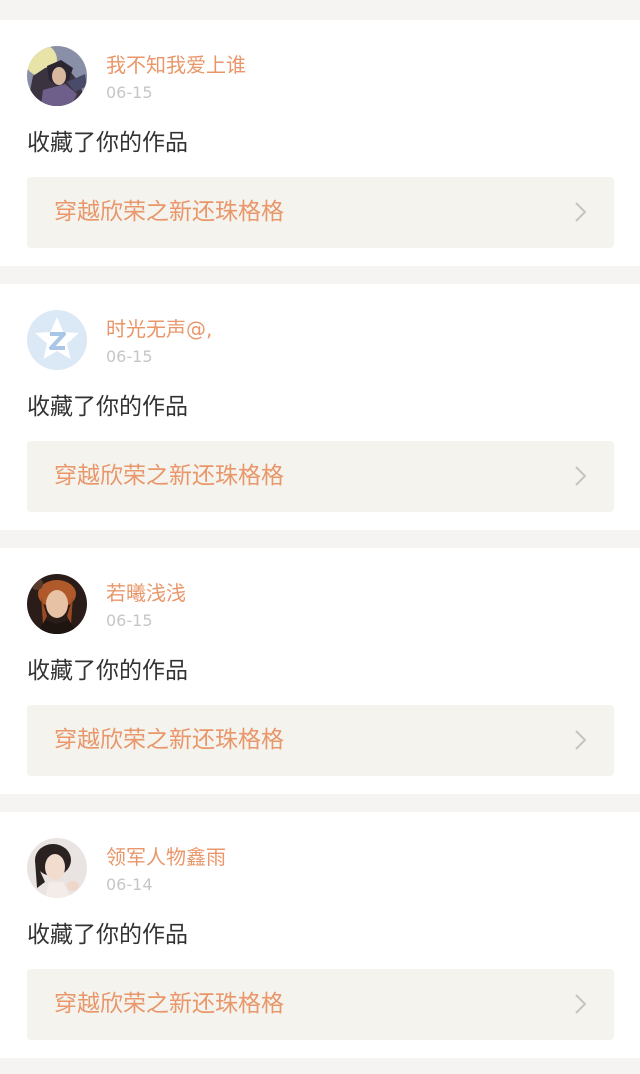  Describe the element at coordinates (166, 857) in the screenshot. I see `username: 领军人物鑫雨` at that location.